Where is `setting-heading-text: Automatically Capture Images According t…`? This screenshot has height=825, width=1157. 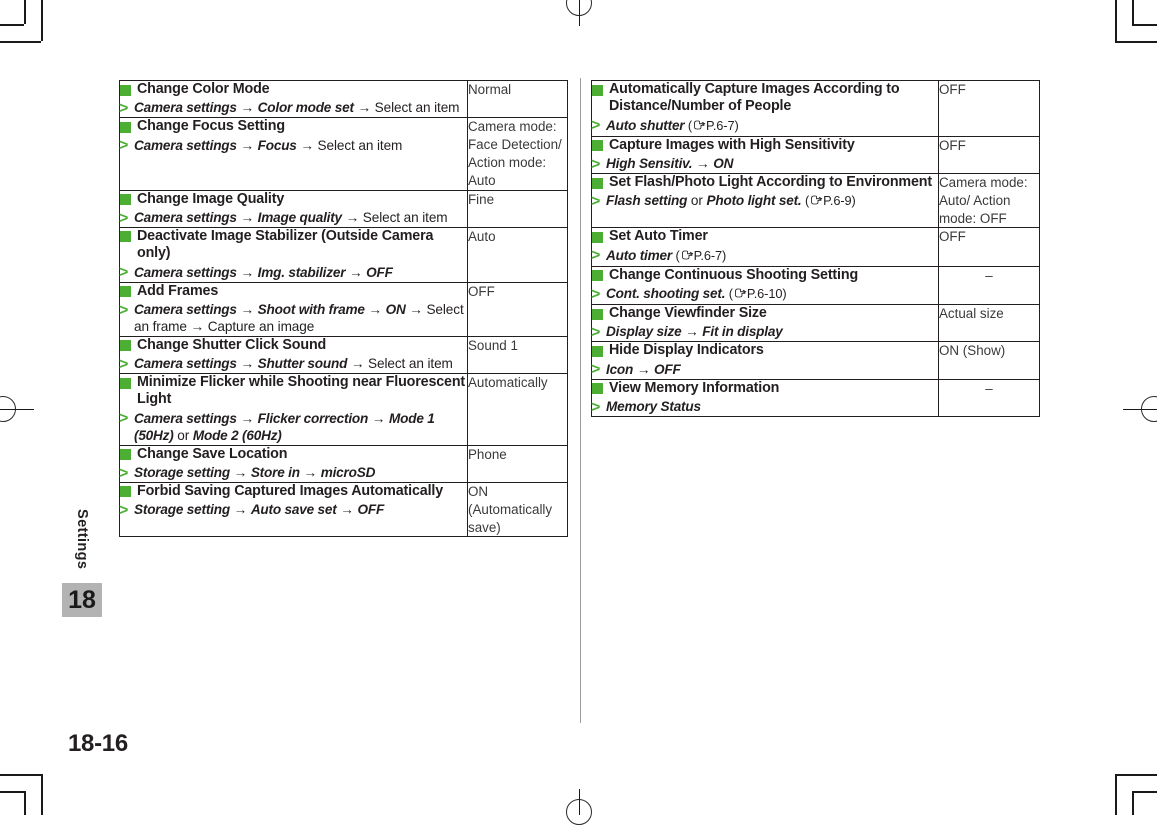 setting-heading-text: Automatically Capture Images According t… is located at coordinates (754, 98).